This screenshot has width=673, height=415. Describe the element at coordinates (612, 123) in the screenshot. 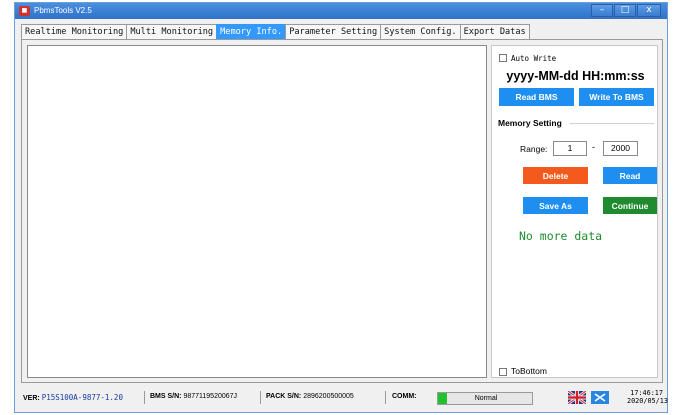

I see `section-divider` at that location.